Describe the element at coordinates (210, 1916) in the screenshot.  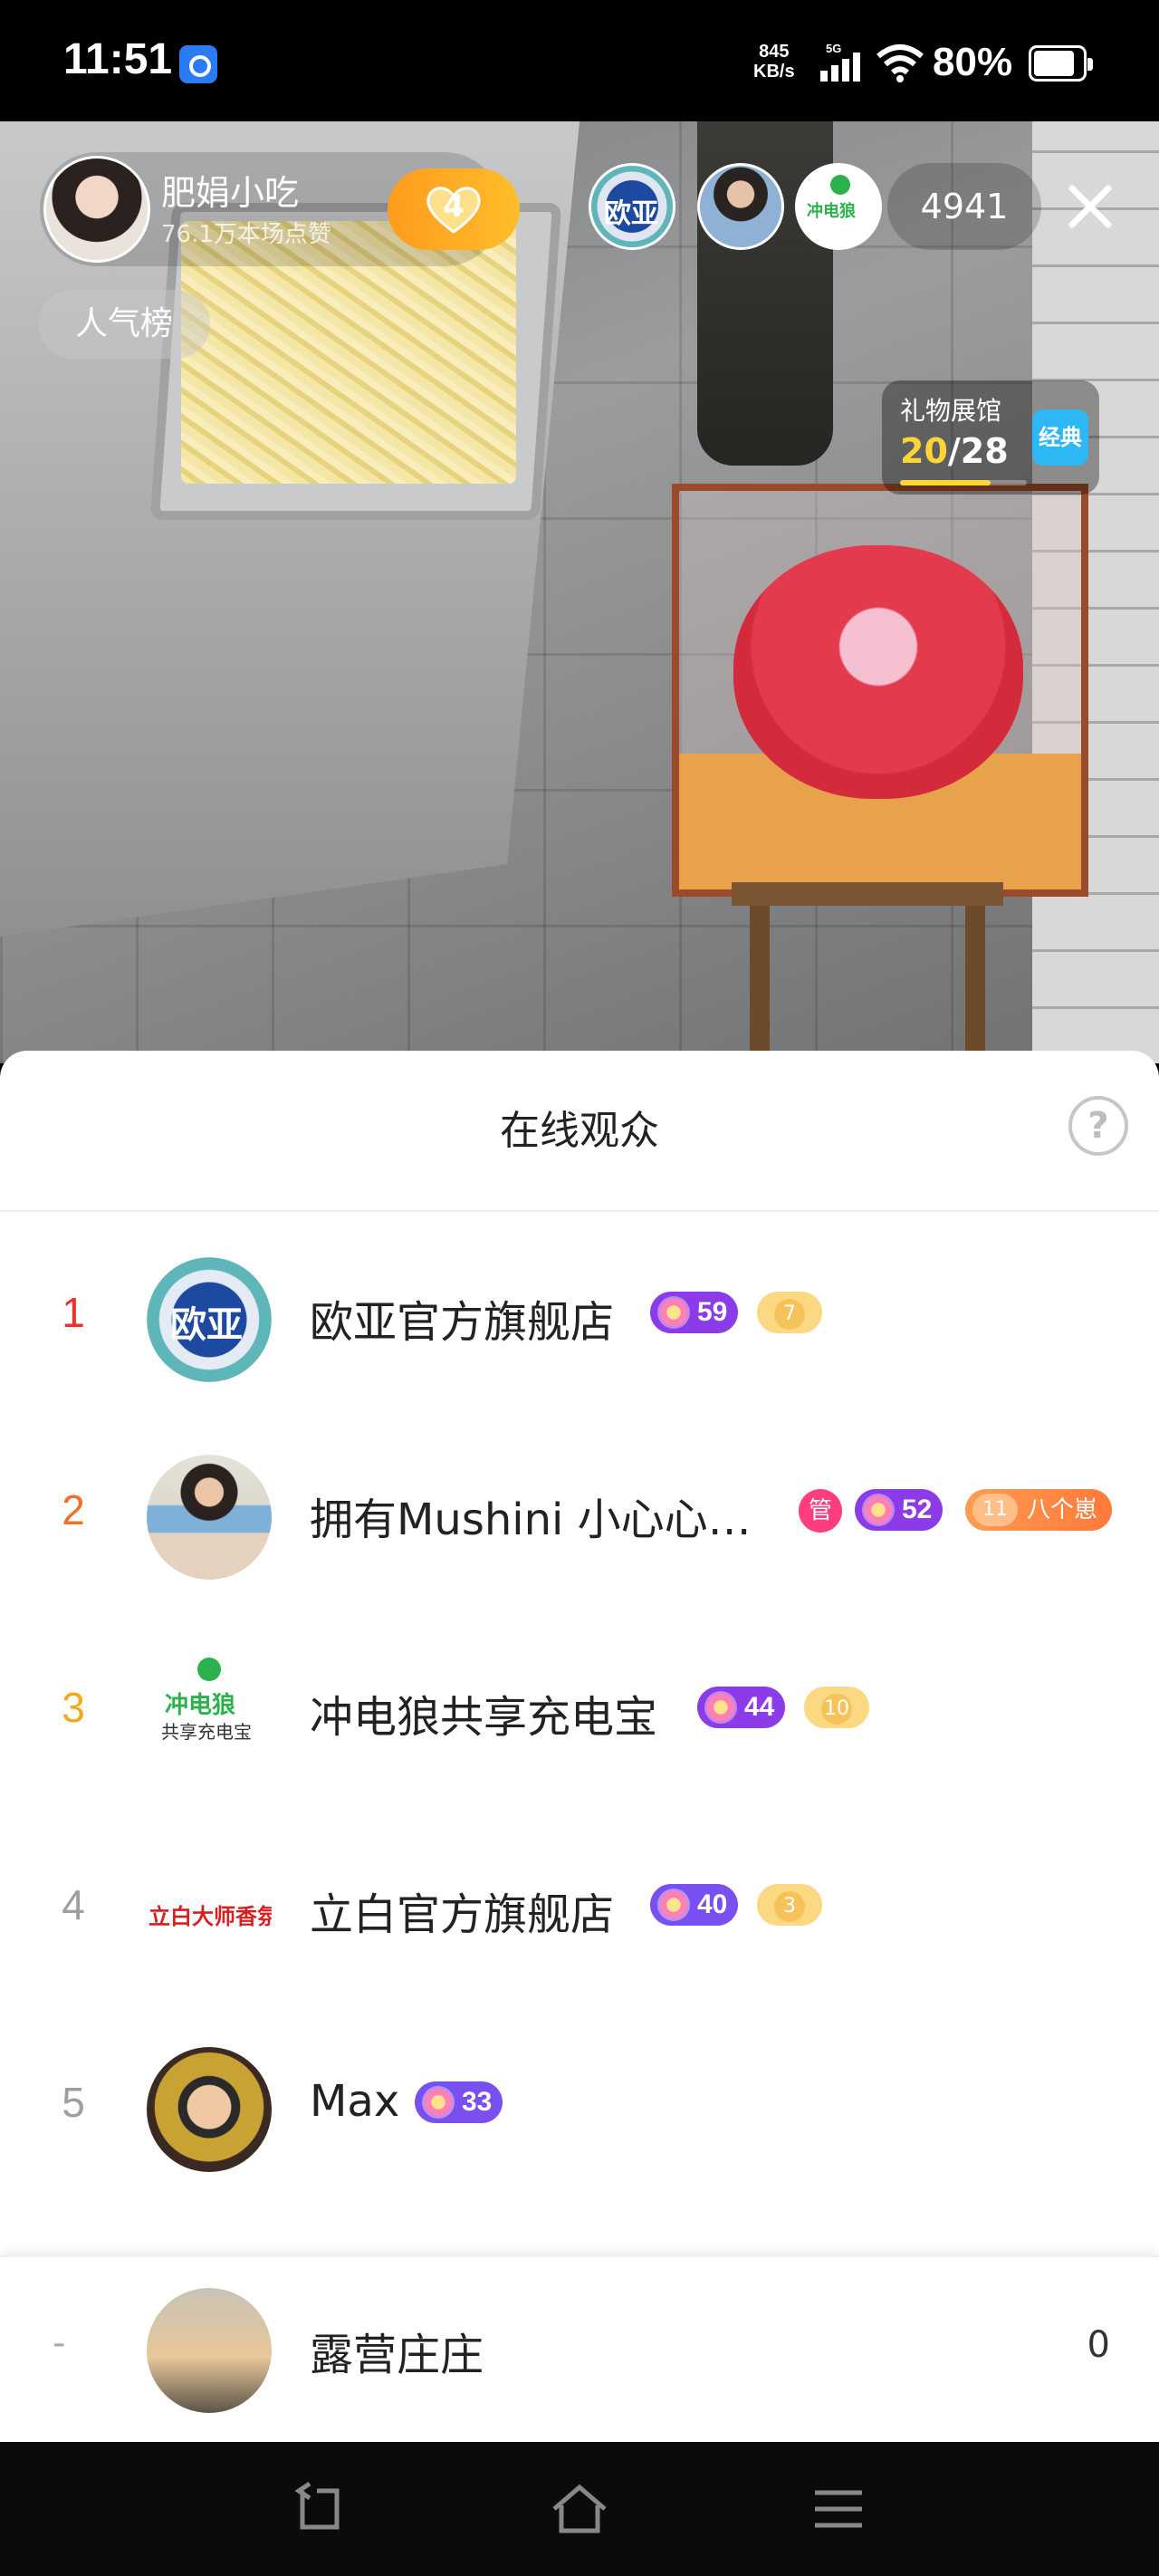
I see `libai-logo-icon: 立白大师香氛` at that location.